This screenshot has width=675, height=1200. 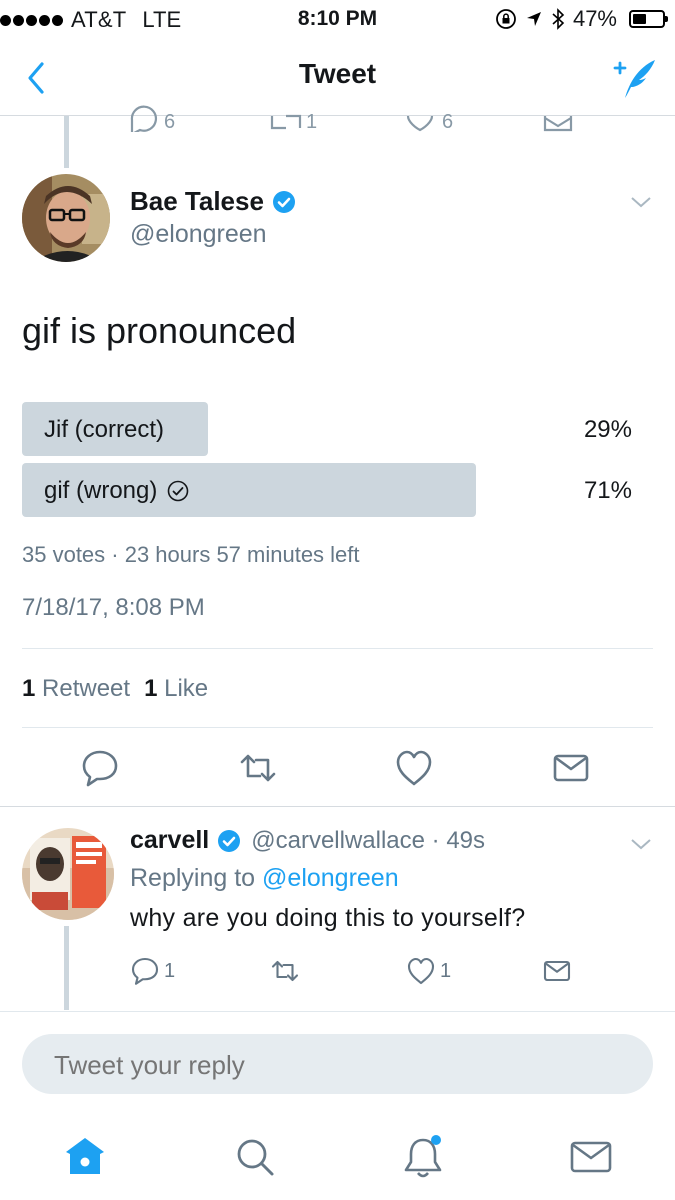 What do you see at coordinates (85, 1157) in the screenshot?
I see `home-icon` at bounding box center [85, 1157].